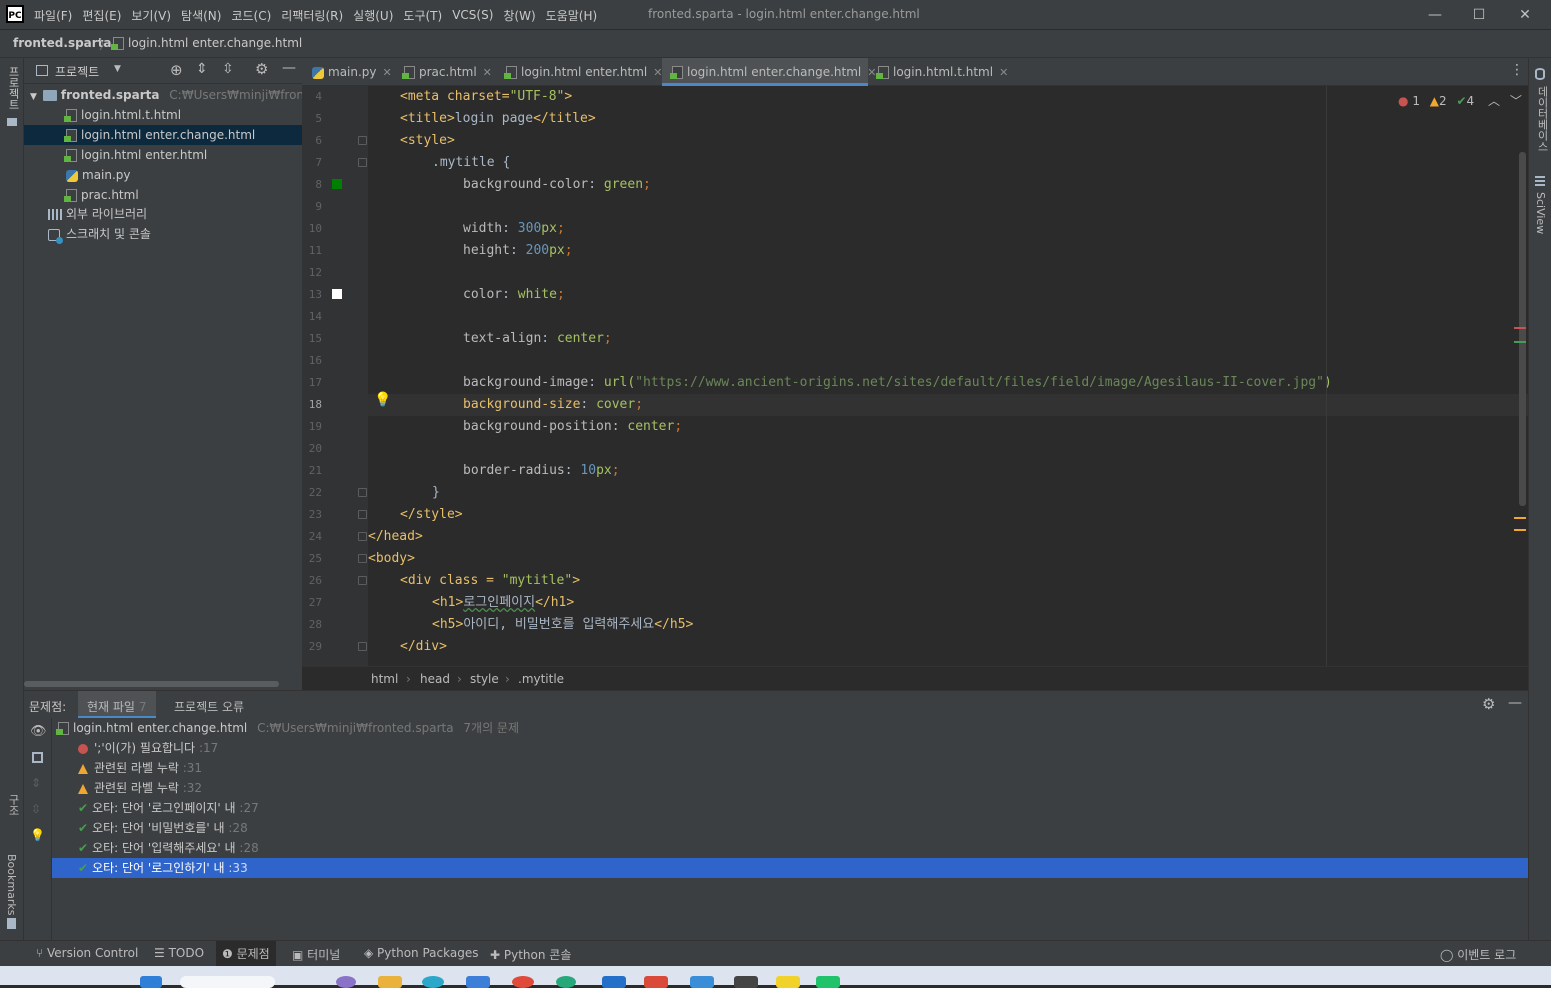 This screenshot has height=988, width=1551. I want to click on problem-item: ✔ 오타: 단어 '입력해주세요' 내 :28, so click(790, 848).